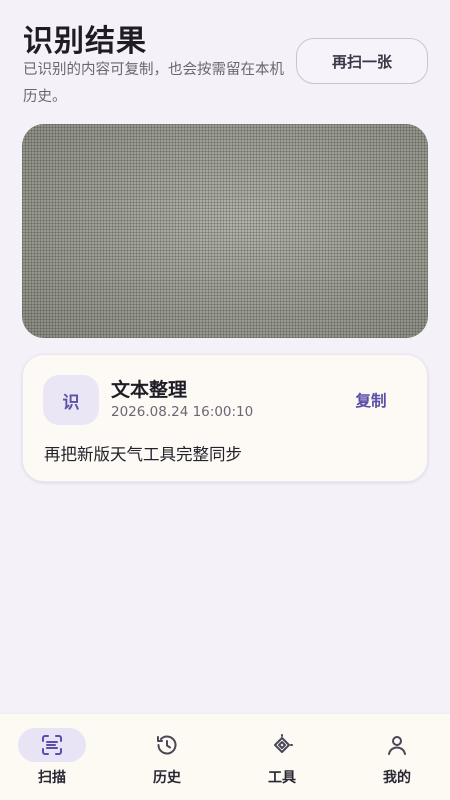 The width and height of the screenshot is (450, 800). Describe the element at coordinates (397, 778) in the screenshot. I see `nav-label-profile: 我的` at that location.